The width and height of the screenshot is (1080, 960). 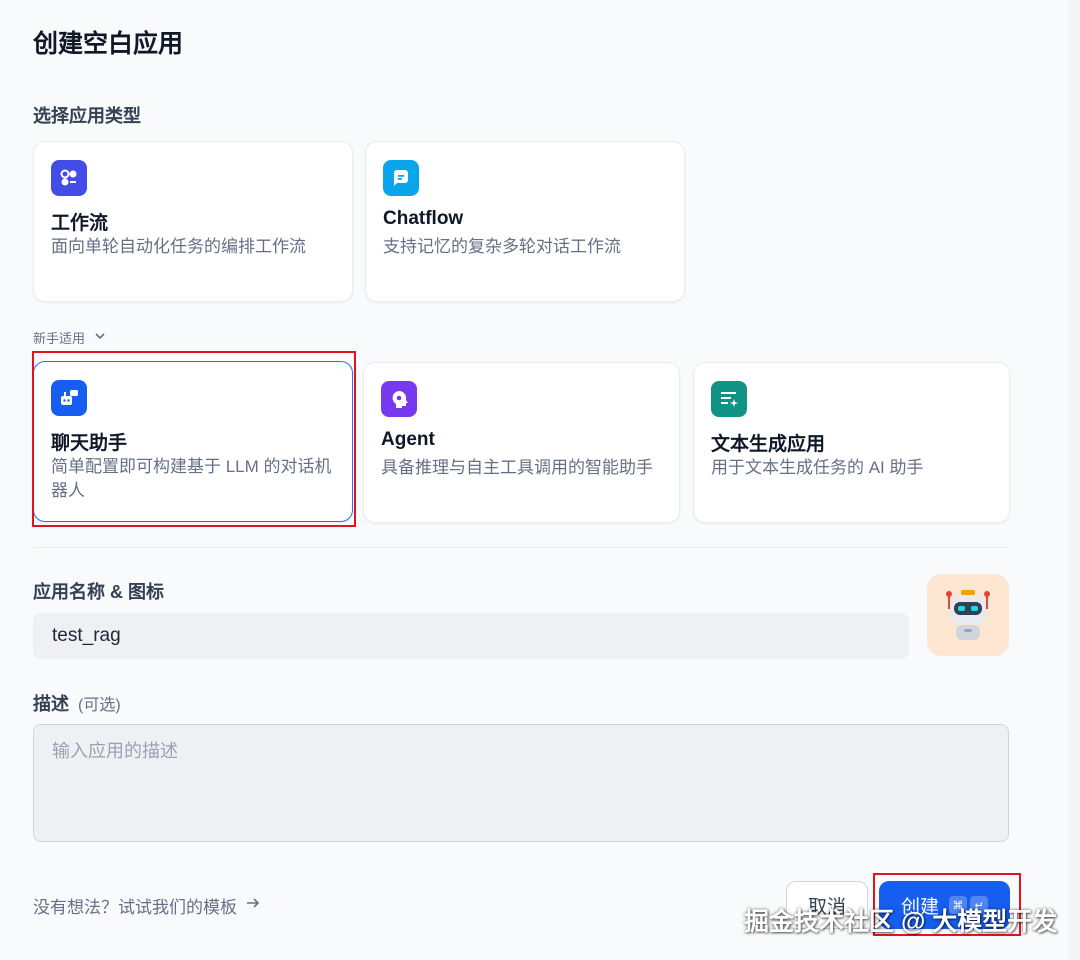 What do you see at coordinates (178, 246) in the screenshot?
I see `card-description: 面向单轮自动化任务的编排工作流` at bounding box center [178, 246].